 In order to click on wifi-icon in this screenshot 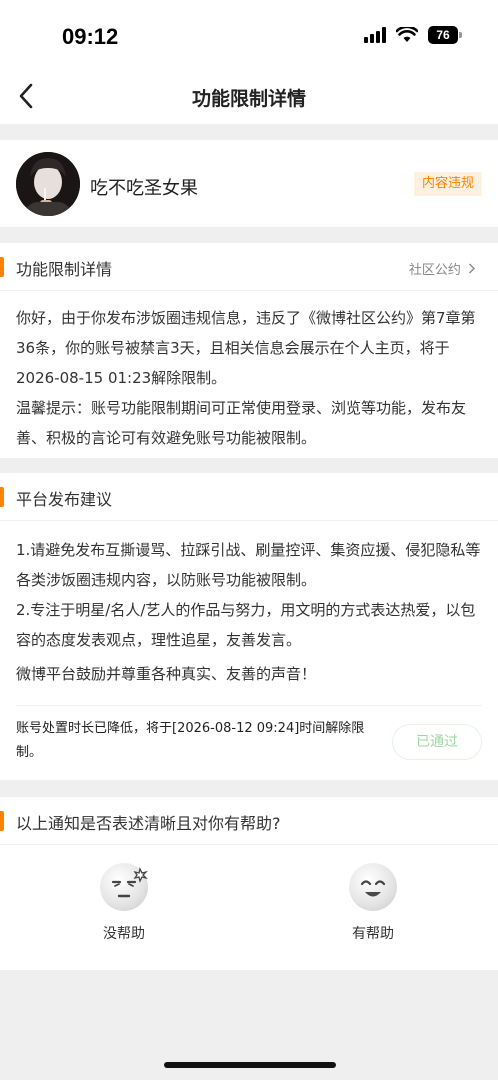, I will do `click(407, 34)`.